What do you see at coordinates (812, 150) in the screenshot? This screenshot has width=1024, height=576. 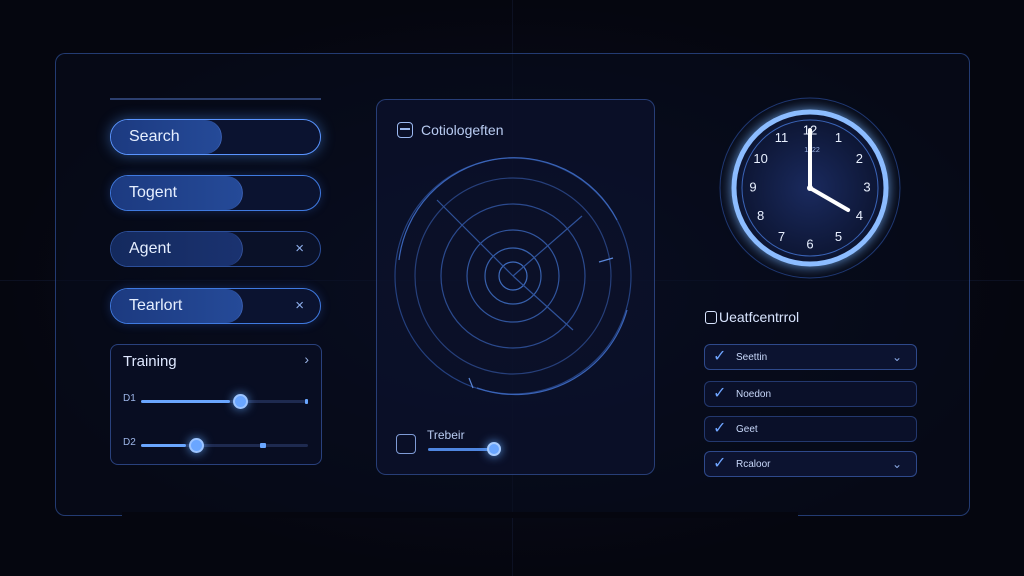 I see `clock-subtext: 1222` at bounding box center [812, 150].